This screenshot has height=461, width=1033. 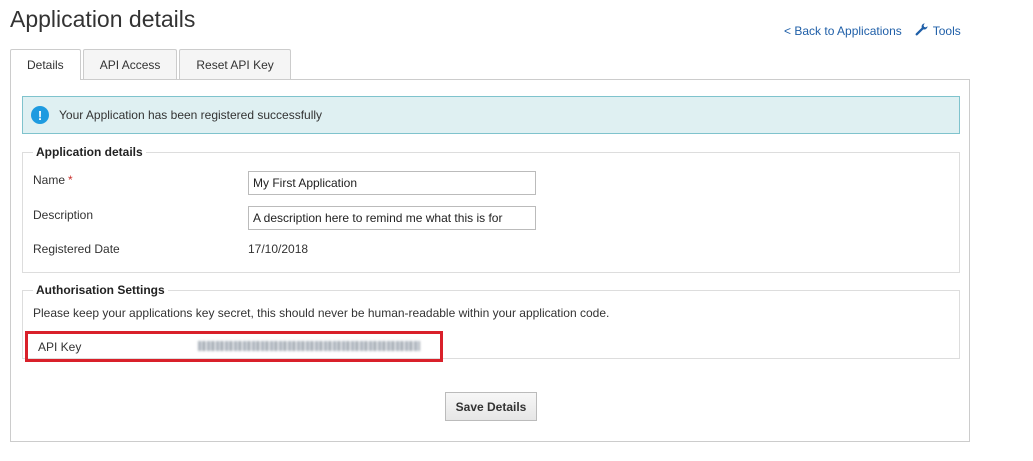 What do you see at coordinates (63, 215) in the screenshot?
I see `description-label: Description` at bounding box center [63, 215].